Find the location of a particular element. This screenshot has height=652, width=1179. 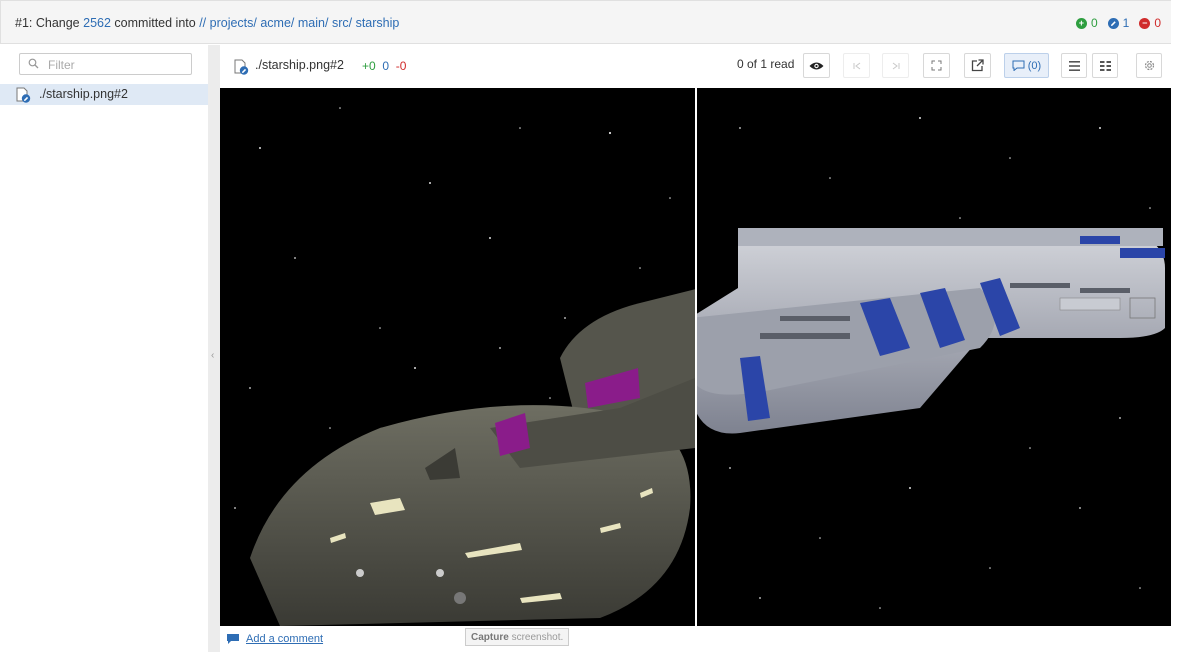

filter-box is located at coordinates (105, 64).